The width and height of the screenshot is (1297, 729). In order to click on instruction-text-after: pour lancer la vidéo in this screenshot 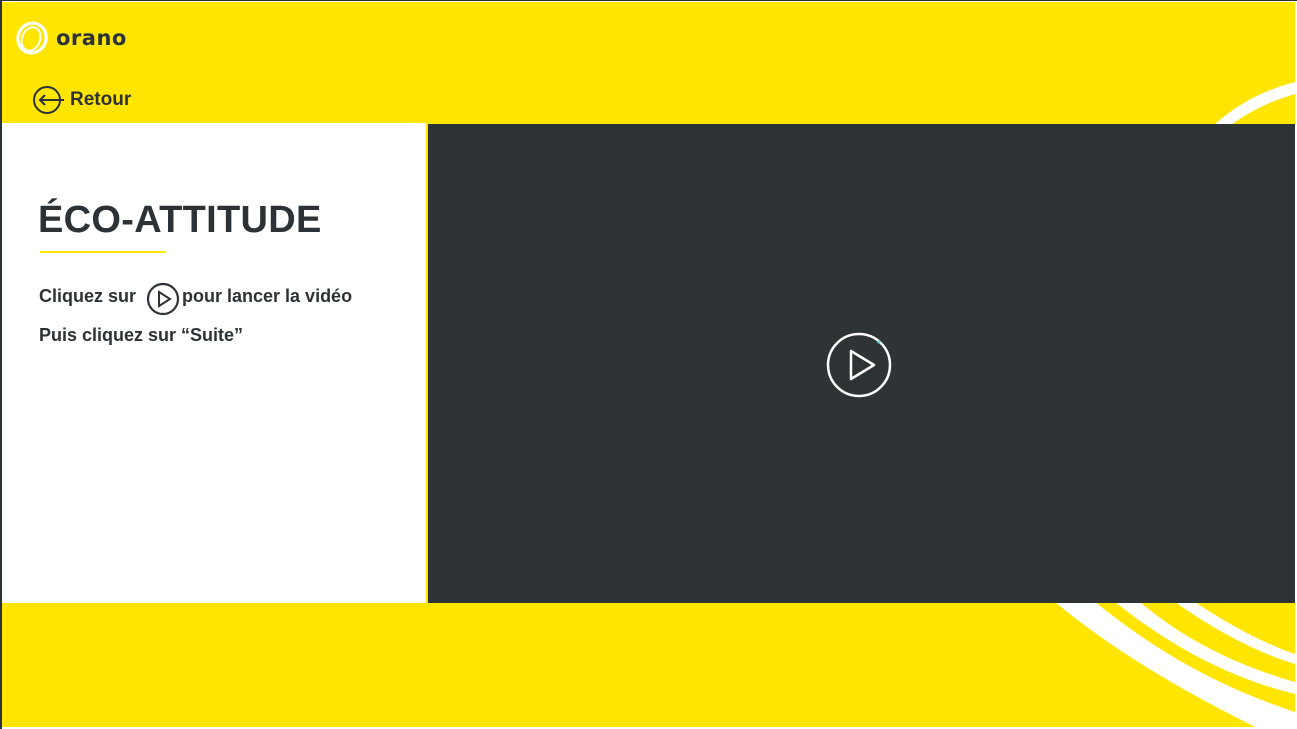, I will do `click(267, 295)`.